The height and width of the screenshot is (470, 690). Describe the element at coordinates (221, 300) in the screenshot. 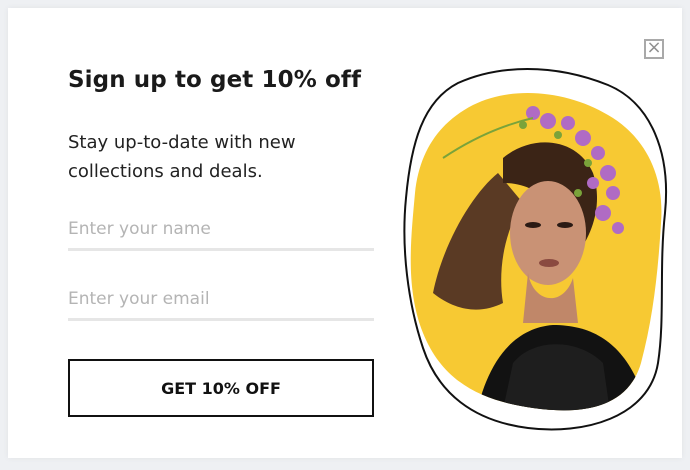

I see `email-input` at that location.